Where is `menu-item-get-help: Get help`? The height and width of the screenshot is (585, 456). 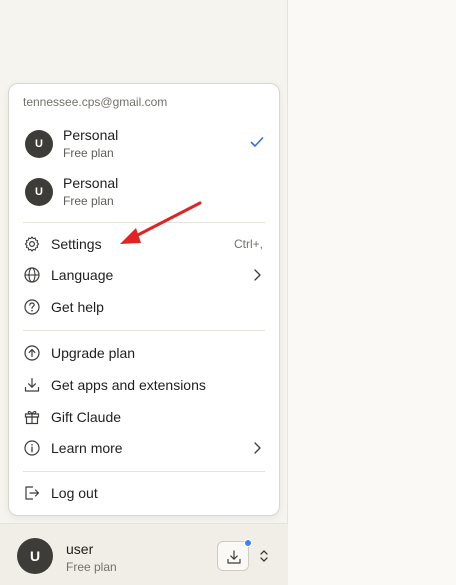
menu-item-get-help: Get help is located at coordinates (144, 307).